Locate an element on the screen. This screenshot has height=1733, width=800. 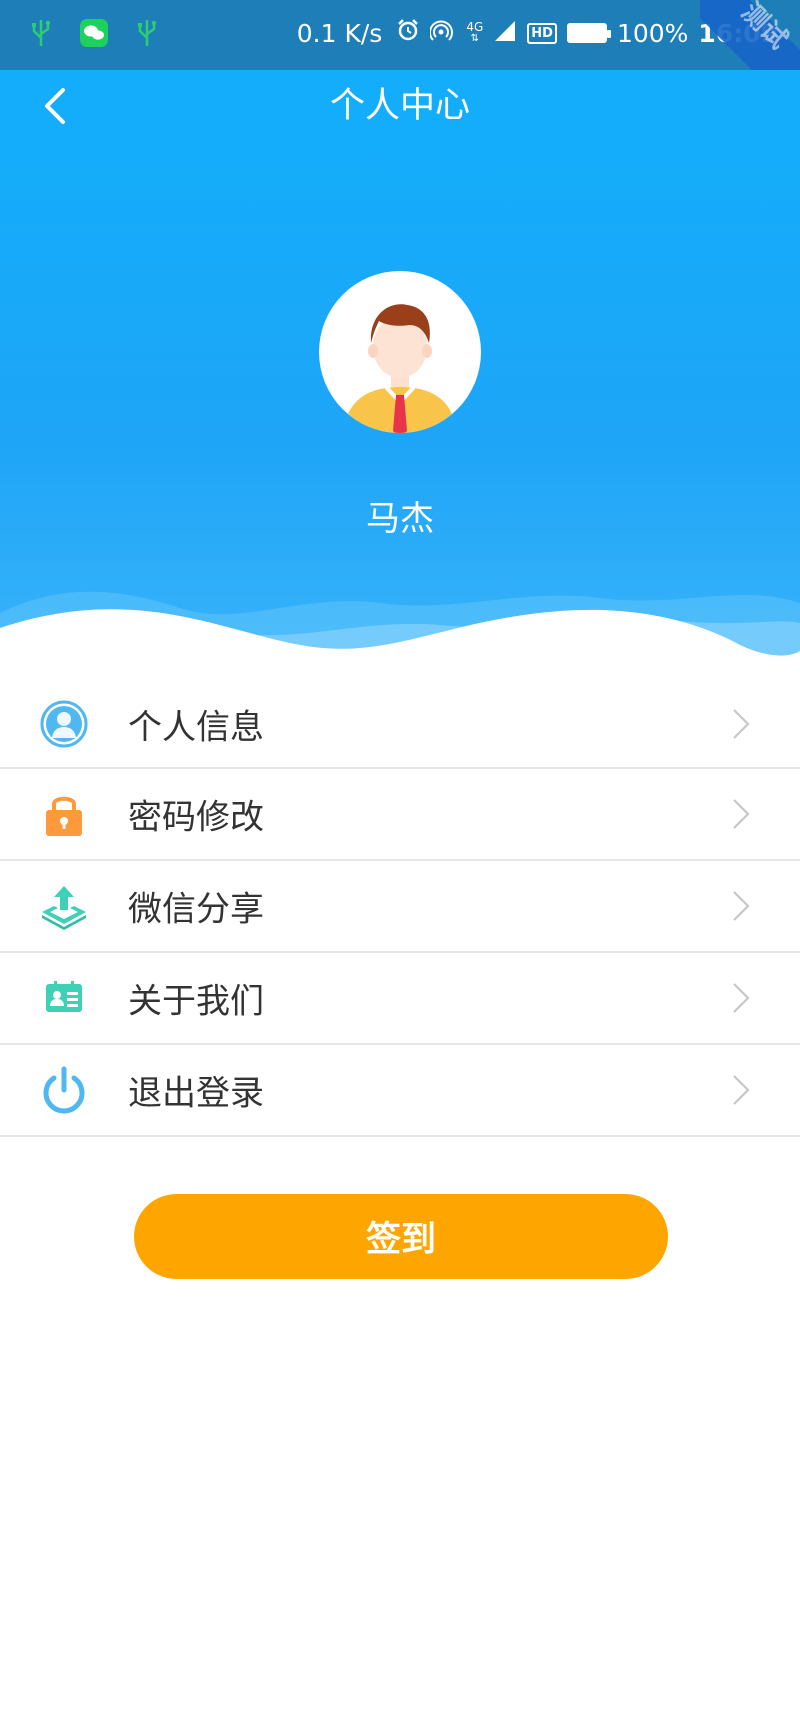
user-name: 马杰 is located at coordinates (400, 519).